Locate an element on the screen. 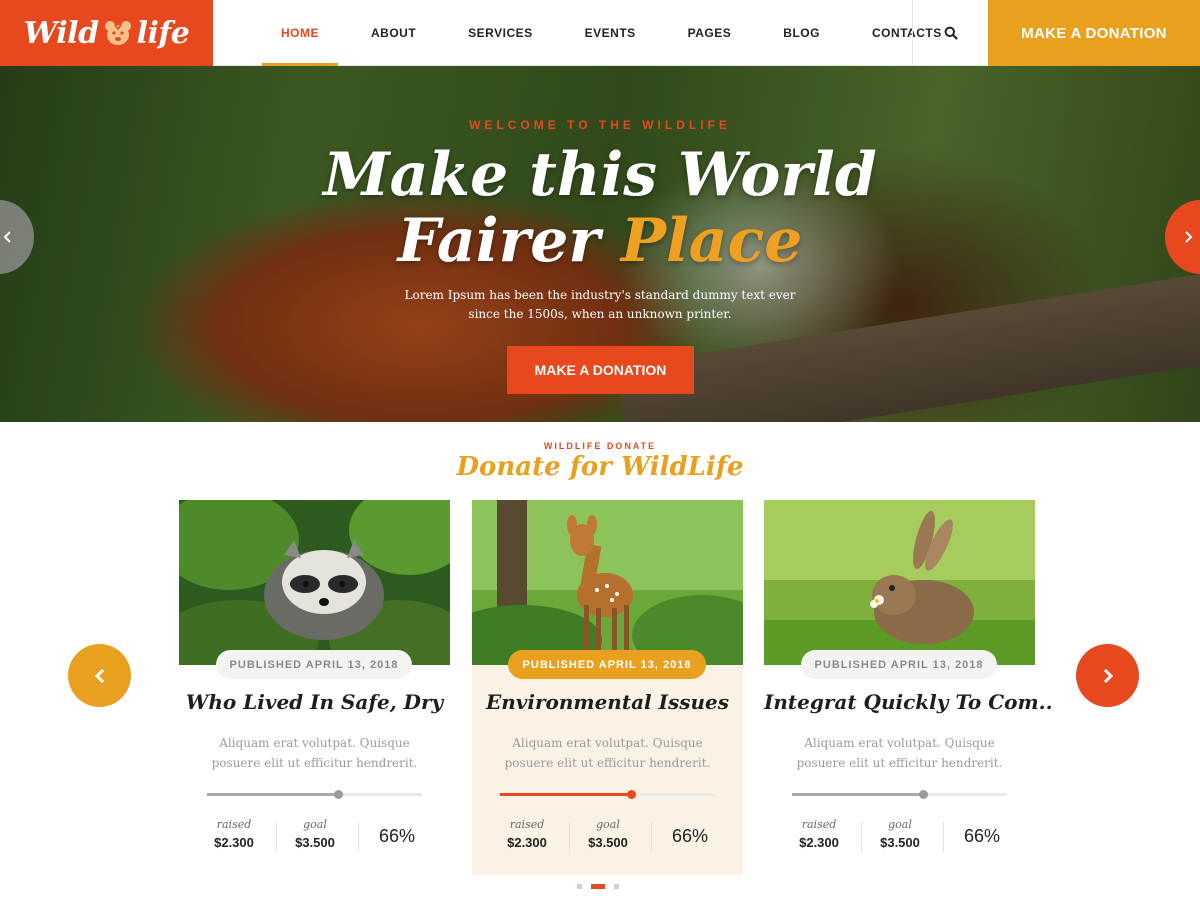  hero-title-accent: Place is located at coordinates (711, 241).